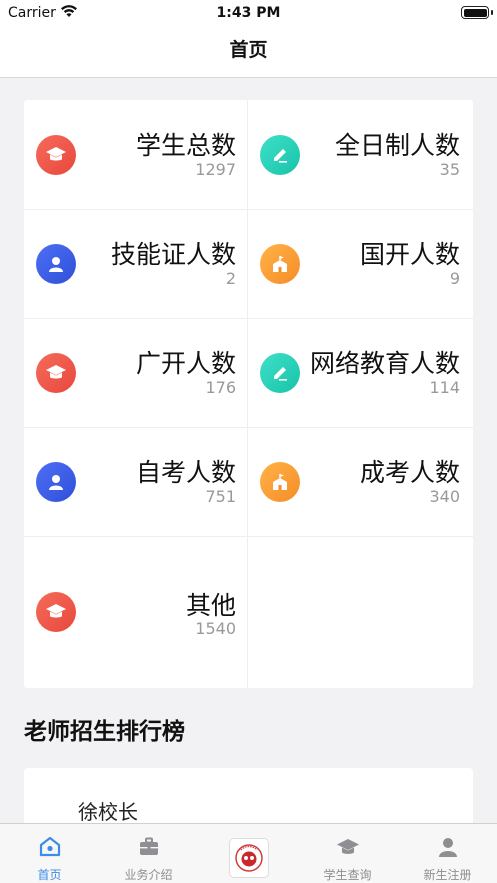  I want to click on tab-label: 首页, so click(49, 875).